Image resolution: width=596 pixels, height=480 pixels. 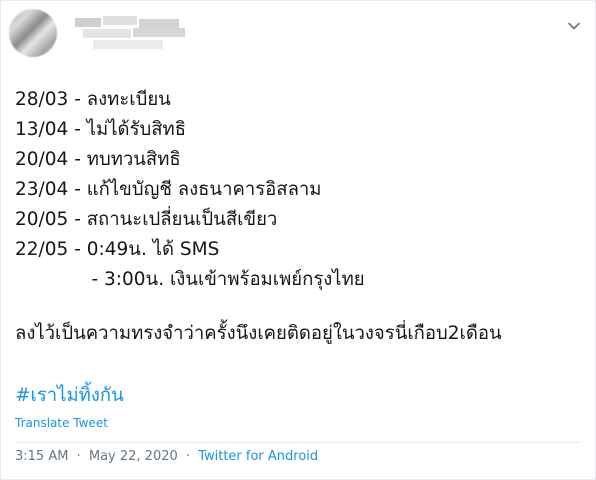 What do you see at coordinates (168, 189) in the screenshot?
I see `tweet-line: 23/04 - แก้ไขบัญชี ลงธนาคารอิสลาม` at bounding box center [168, 189].